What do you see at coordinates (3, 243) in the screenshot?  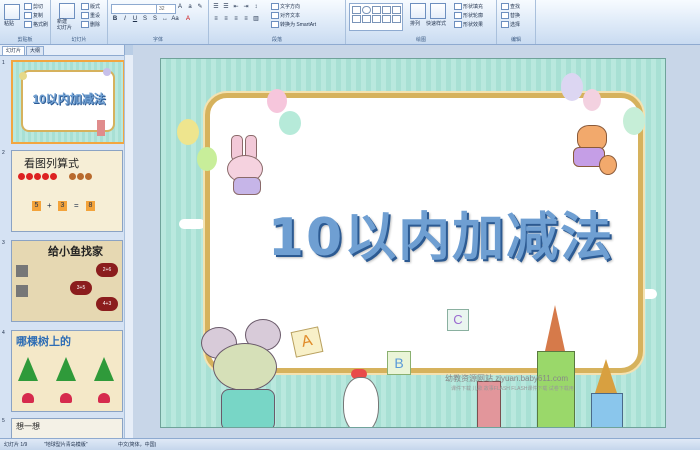 I see `slide-number: 3` at bounding box center [3, 243].